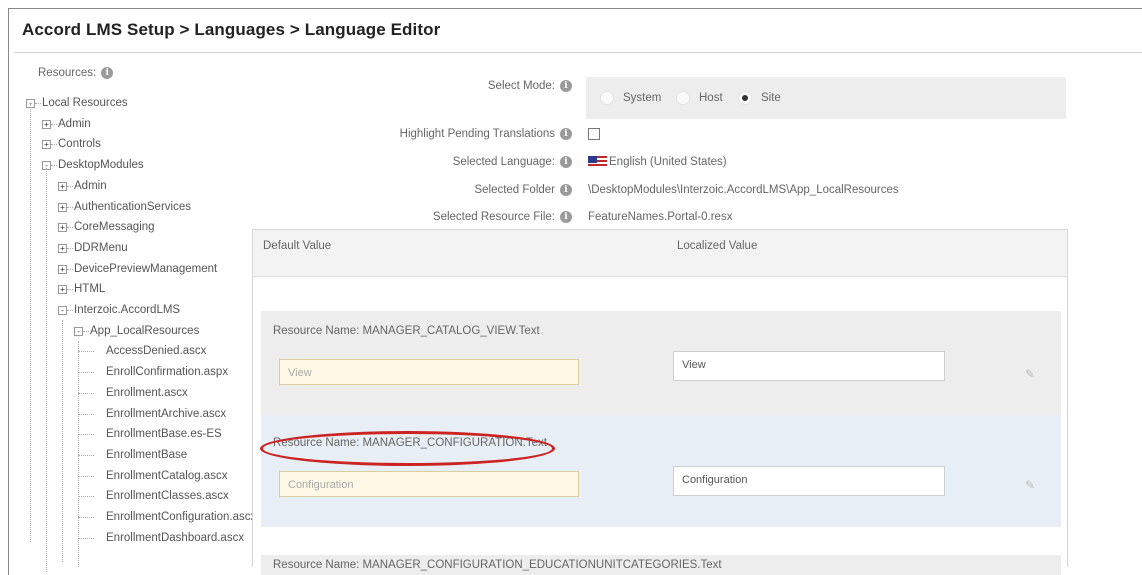  What do you see at coordinates (67, 73) in the screenshot?
I see `resources-label-text: Resources:` at bounding box center [67, 73].